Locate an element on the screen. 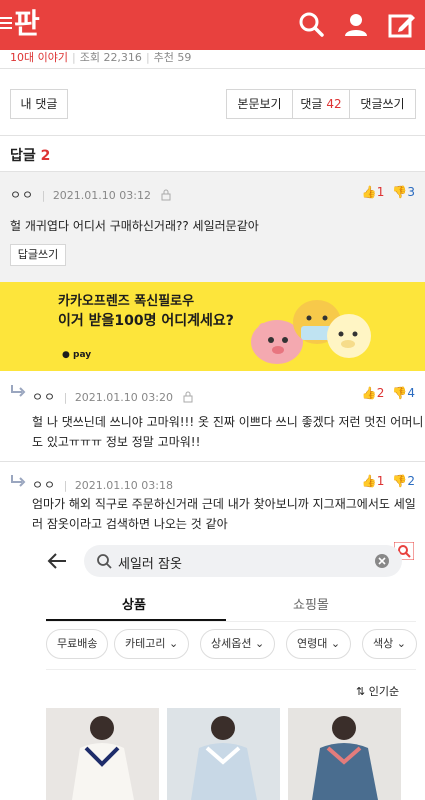 The image size is (425, 800). replies-count: 2 is located at coordinates (45, 156).